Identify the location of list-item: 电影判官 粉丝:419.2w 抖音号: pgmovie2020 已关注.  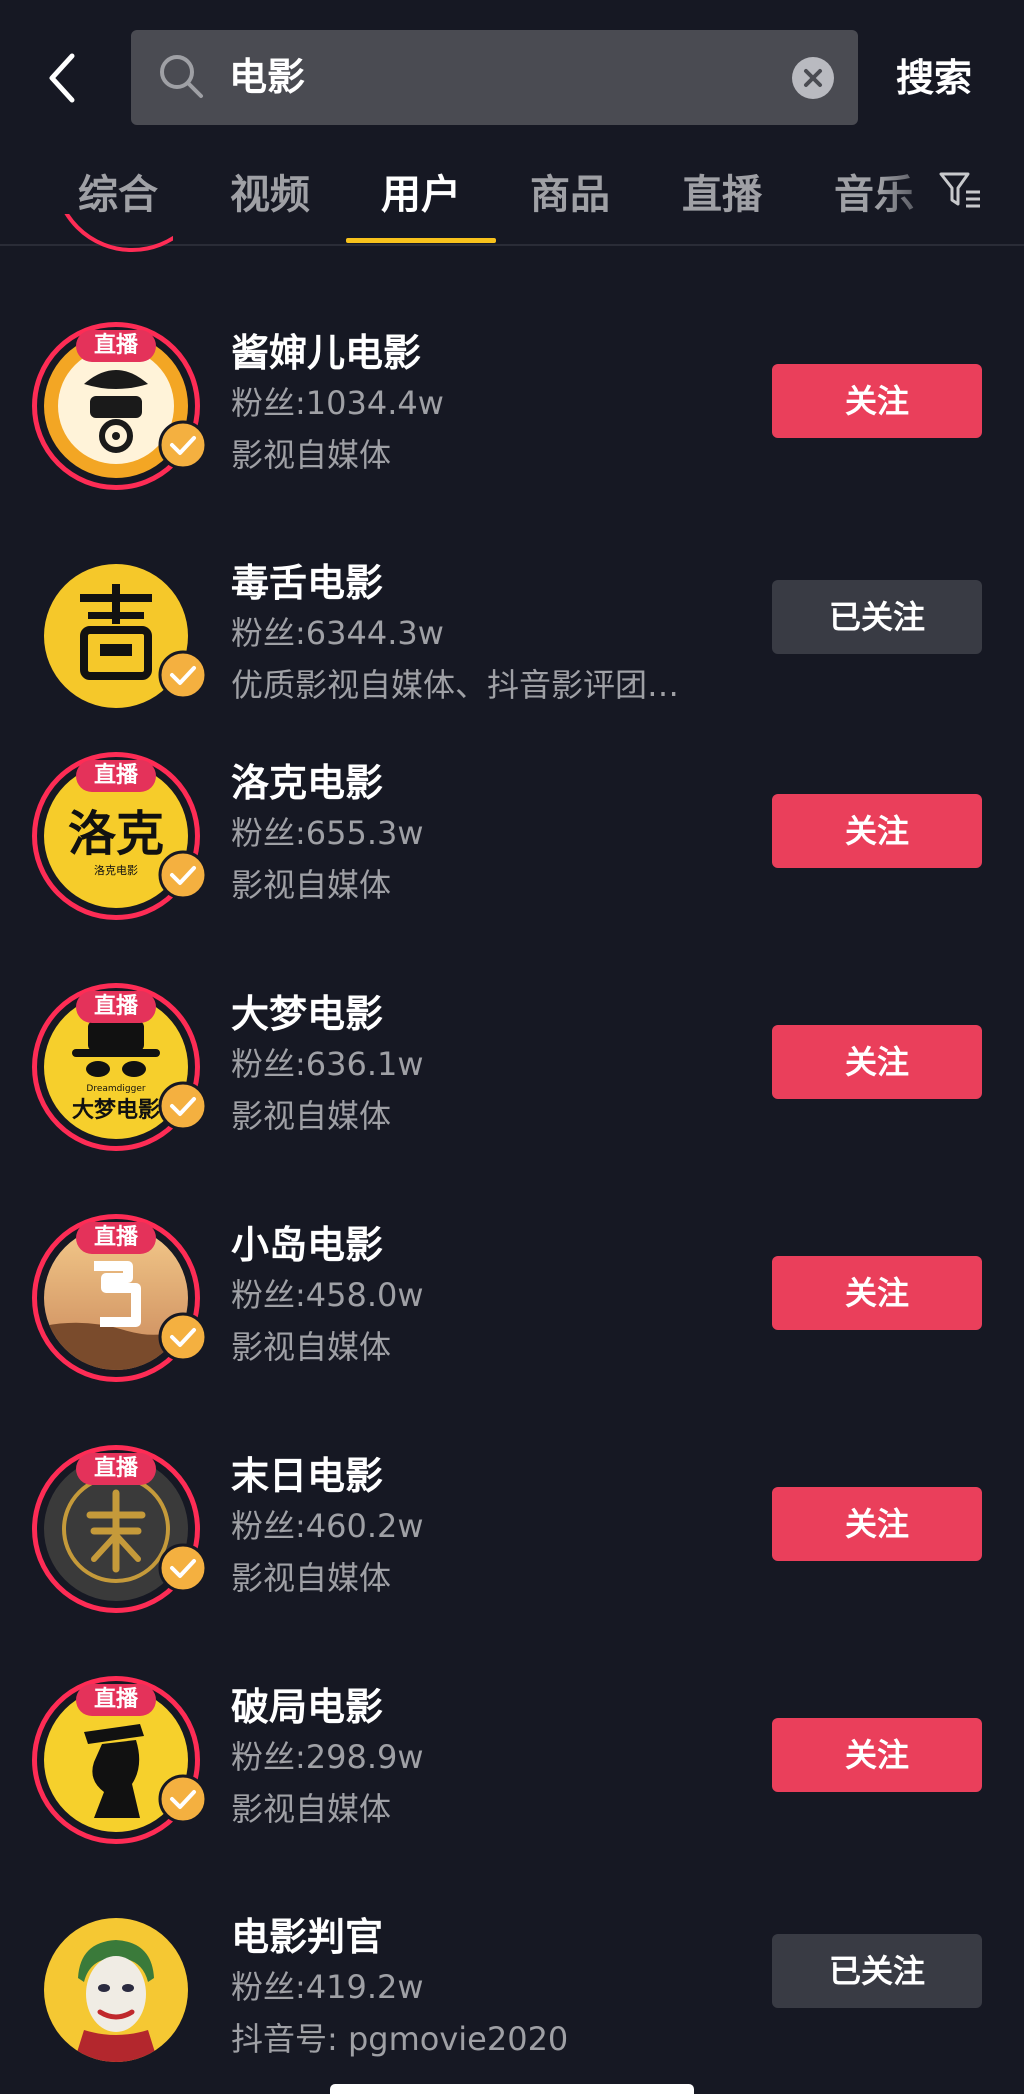
(512, 2000).